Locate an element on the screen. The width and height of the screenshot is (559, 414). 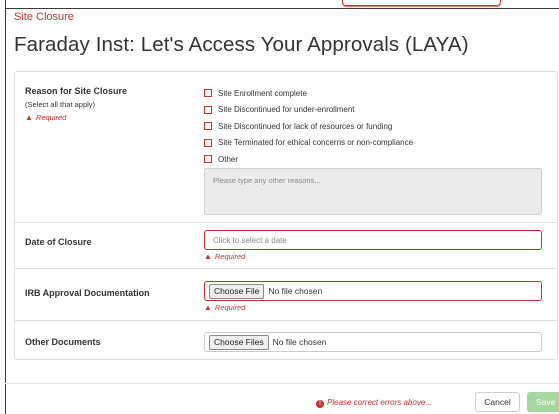
reason-label: Reason for Site Closure is located at coordinates (76, 91).